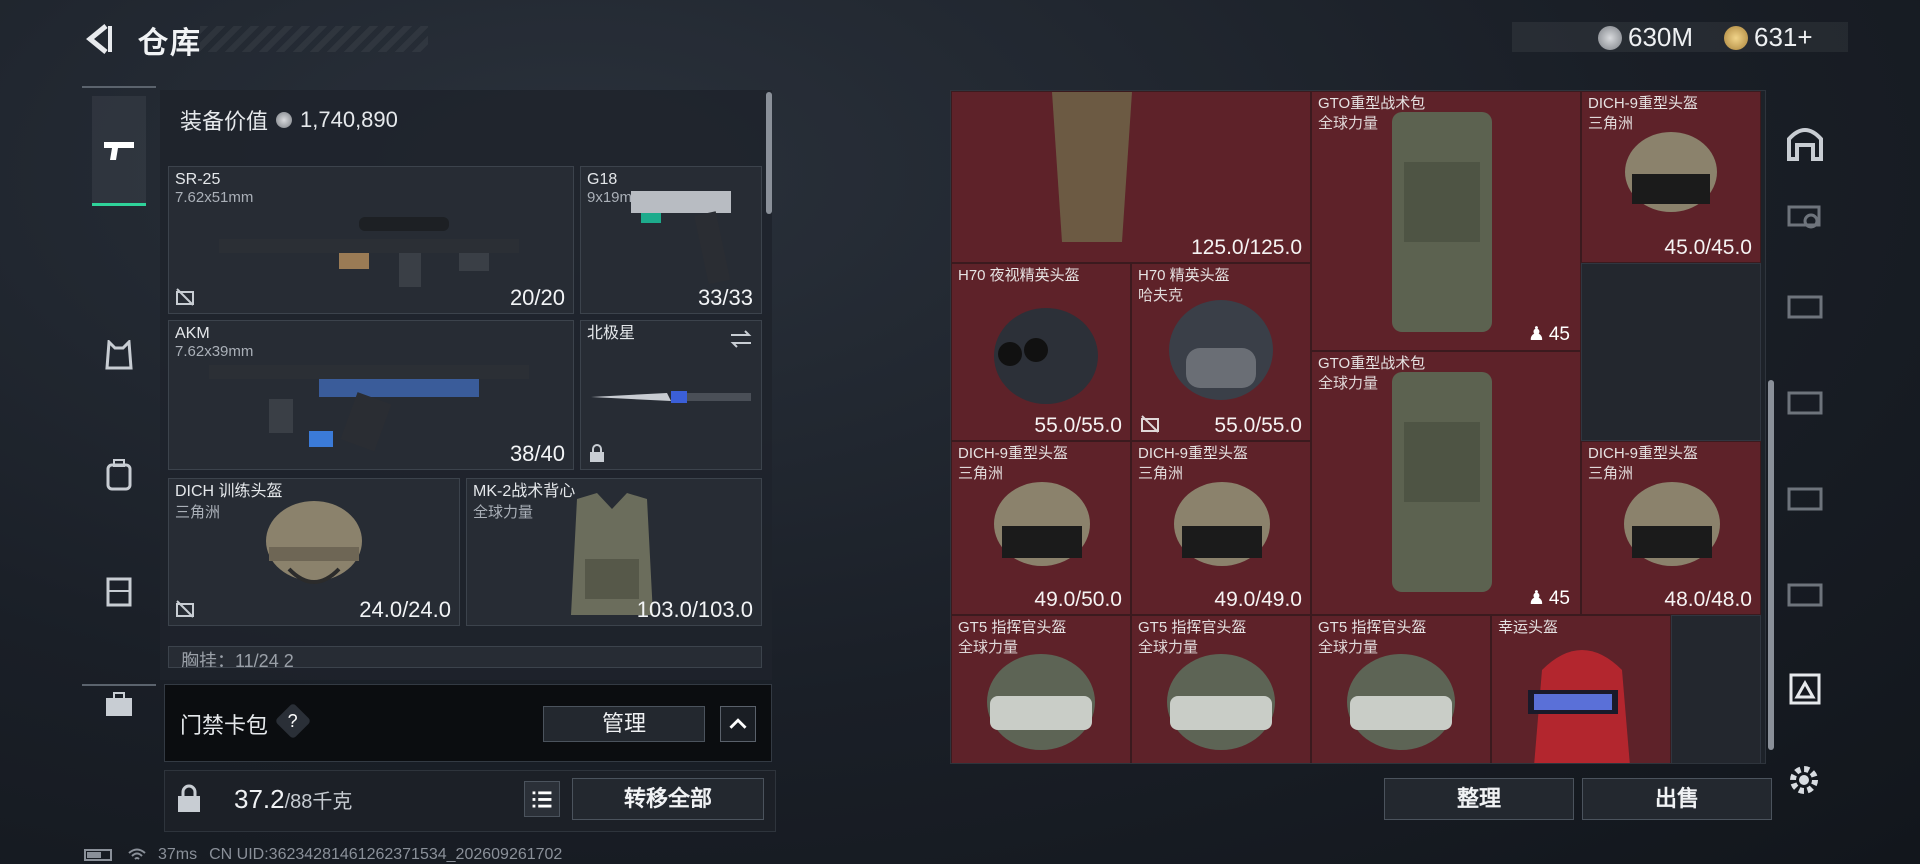 The height and width of the screenshot is (864, 1920). I want to click on tab-case, so click(119, 705).